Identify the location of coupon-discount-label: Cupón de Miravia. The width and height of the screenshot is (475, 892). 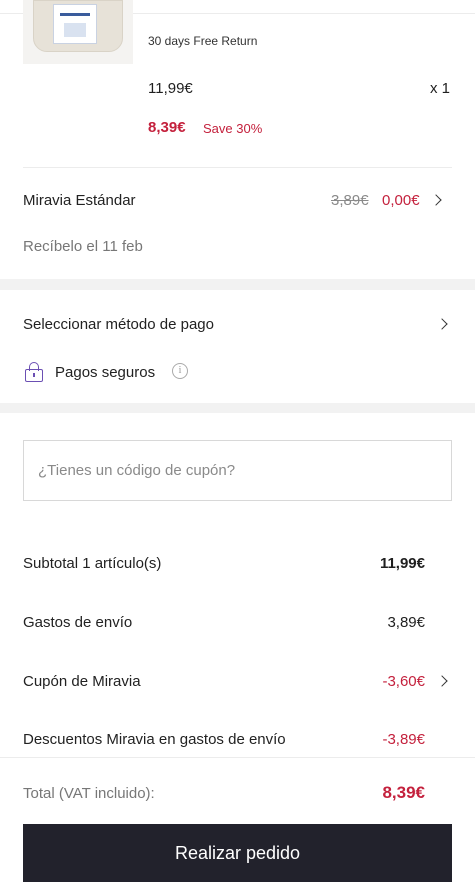
(82, 681).